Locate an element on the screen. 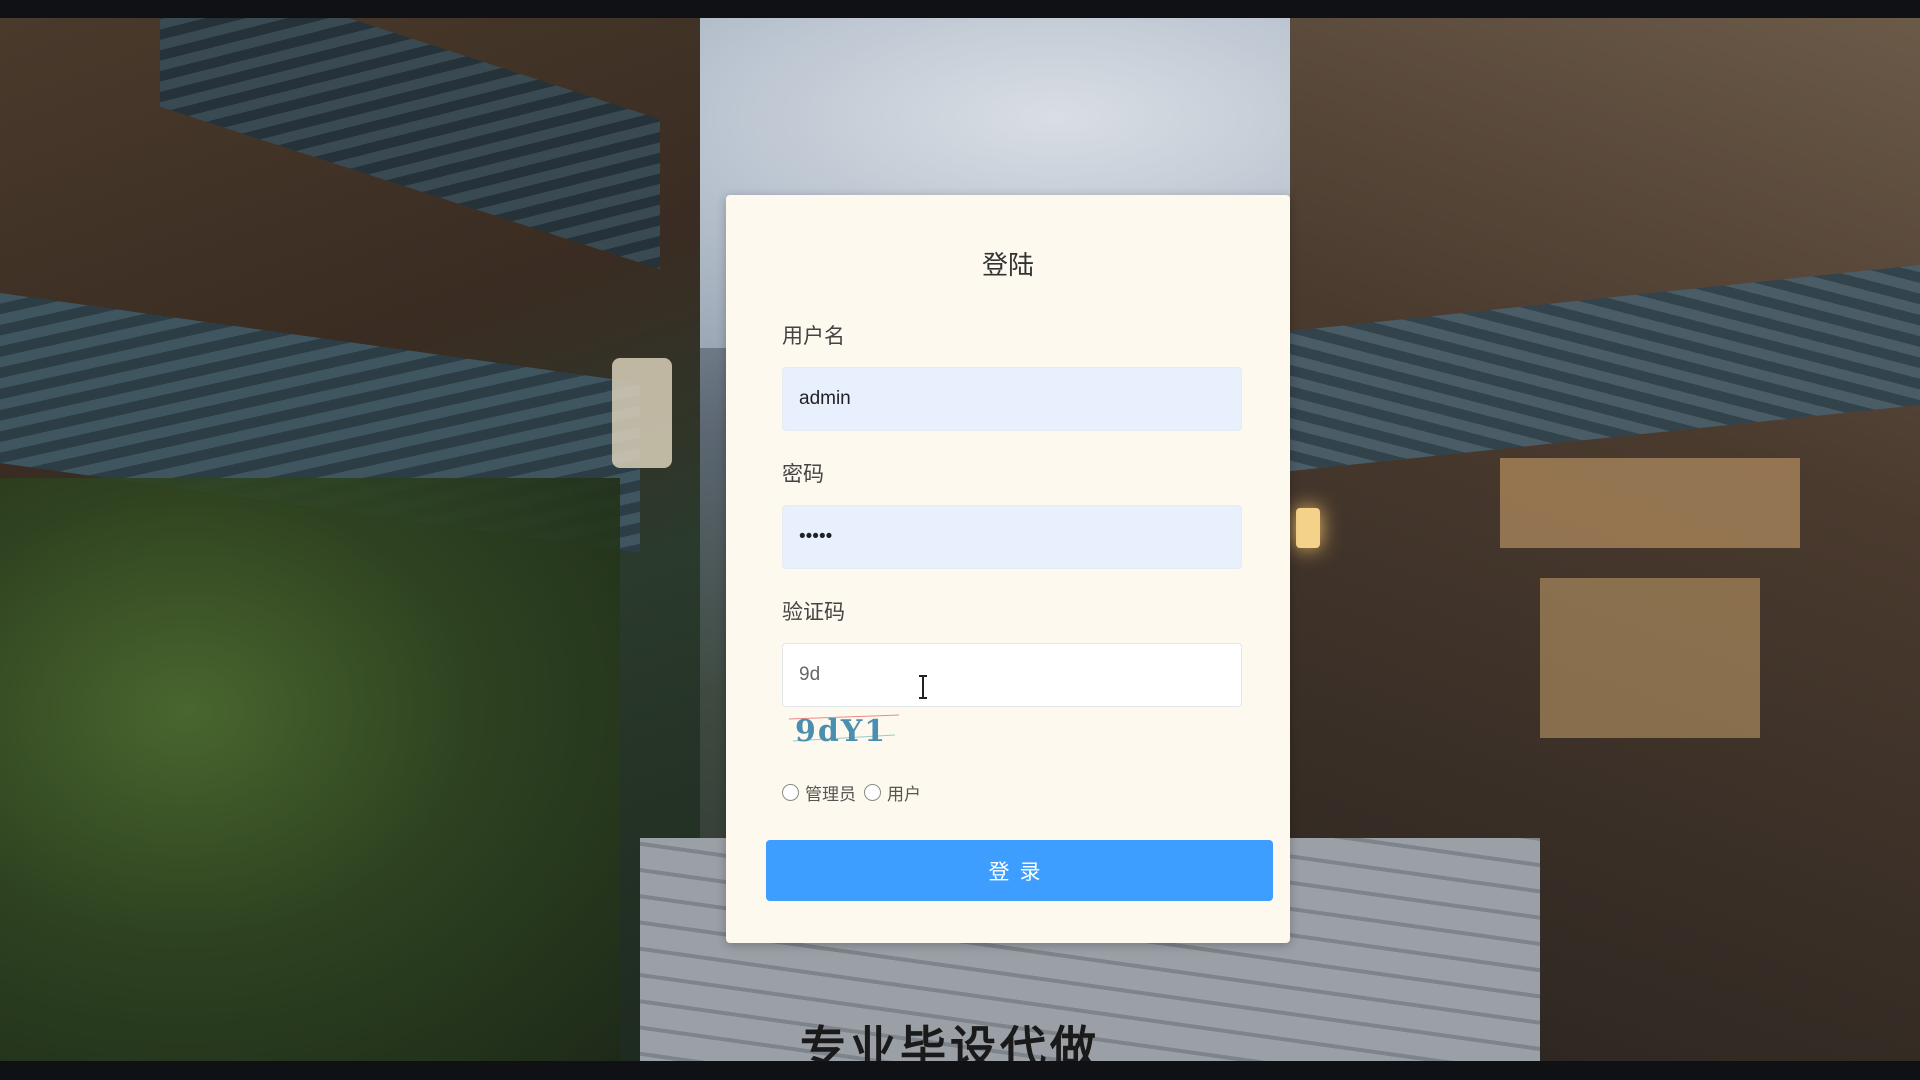 This screenshot has height=1080, width=1920. role-selector: 管理员 用户 is located at coordinates (855, 792).